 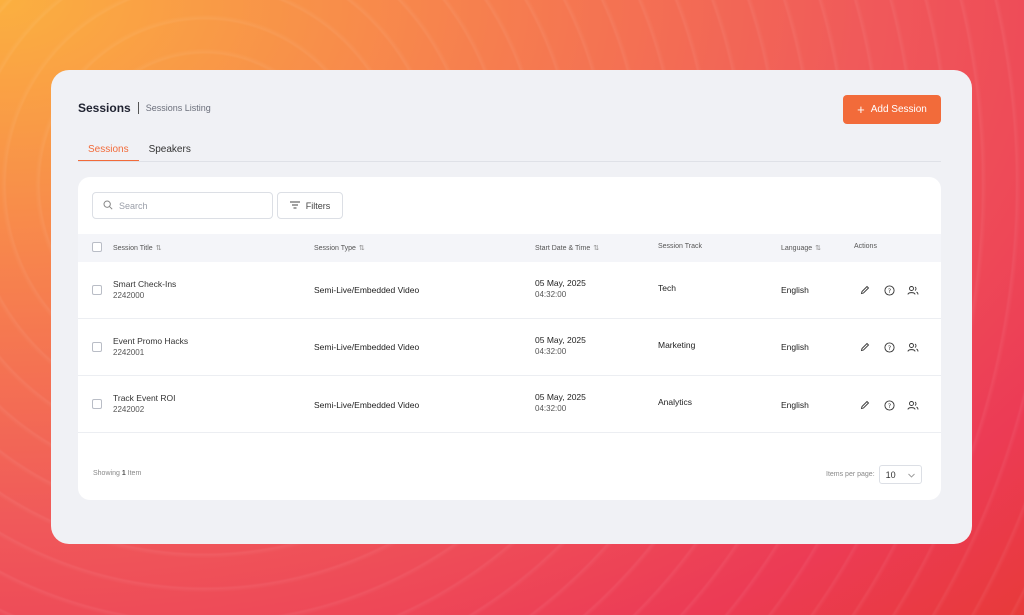 What do you see at coordinates (144, 108) in the screenshot?
I see `page-header: Sessions Sessions Listing` at bounding box center [144, 108].